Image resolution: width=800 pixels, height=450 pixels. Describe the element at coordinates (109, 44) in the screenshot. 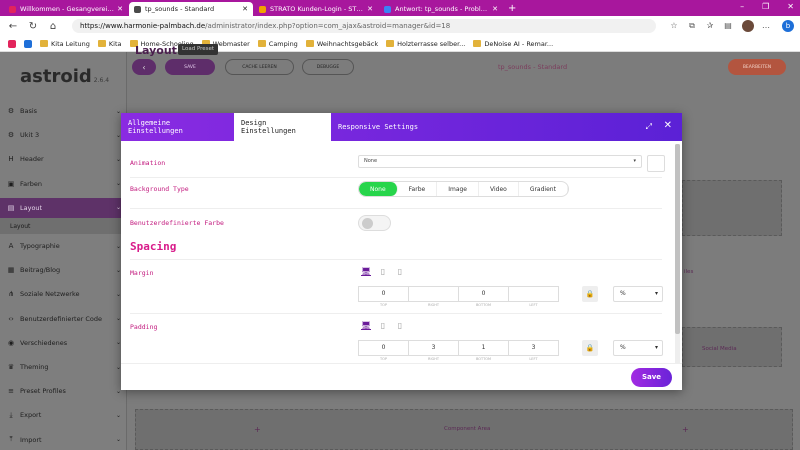

I see `bookmark-item: Kita` at that location.